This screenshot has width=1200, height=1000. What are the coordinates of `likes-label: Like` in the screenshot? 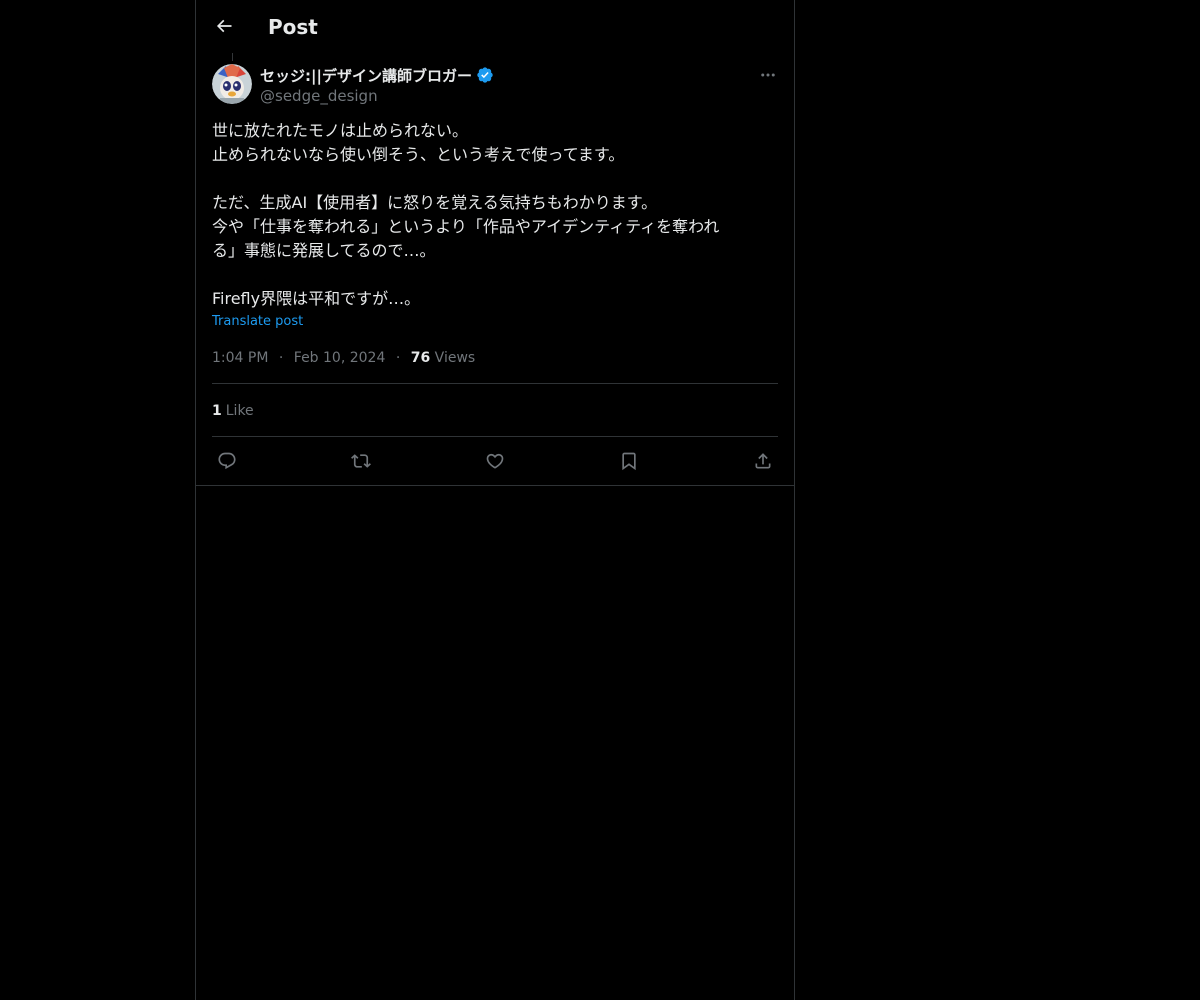 It's located at (239, 411).